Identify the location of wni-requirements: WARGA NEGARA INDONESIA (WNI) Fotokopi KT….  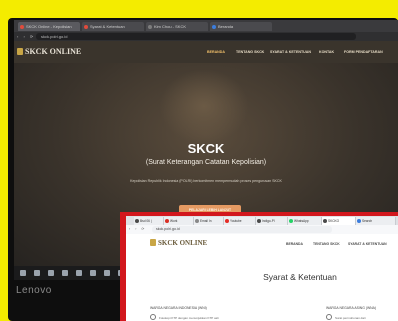
(184, 313).